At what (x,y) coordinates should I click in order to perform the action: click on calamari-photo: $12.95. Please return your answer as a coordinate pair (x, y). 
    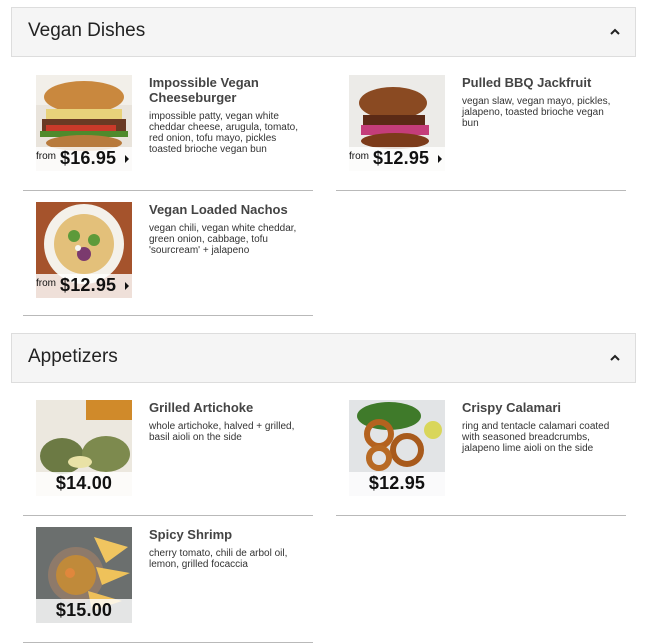
    Looking at the image, I should click on (397, 448).